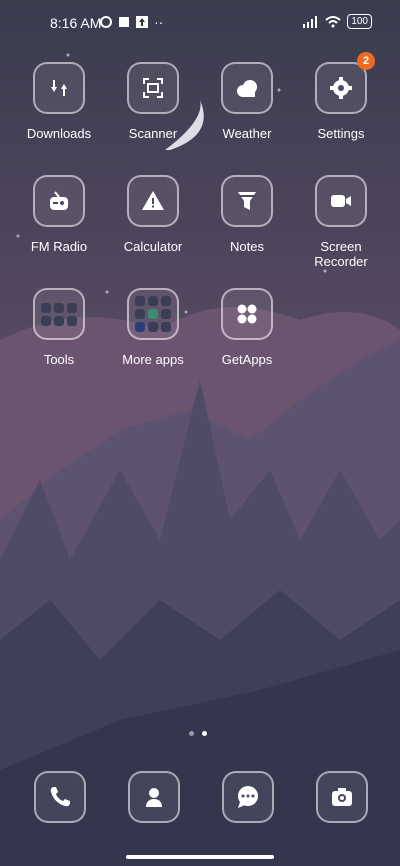  I want to click on contacts-icon, so click(154, 797).